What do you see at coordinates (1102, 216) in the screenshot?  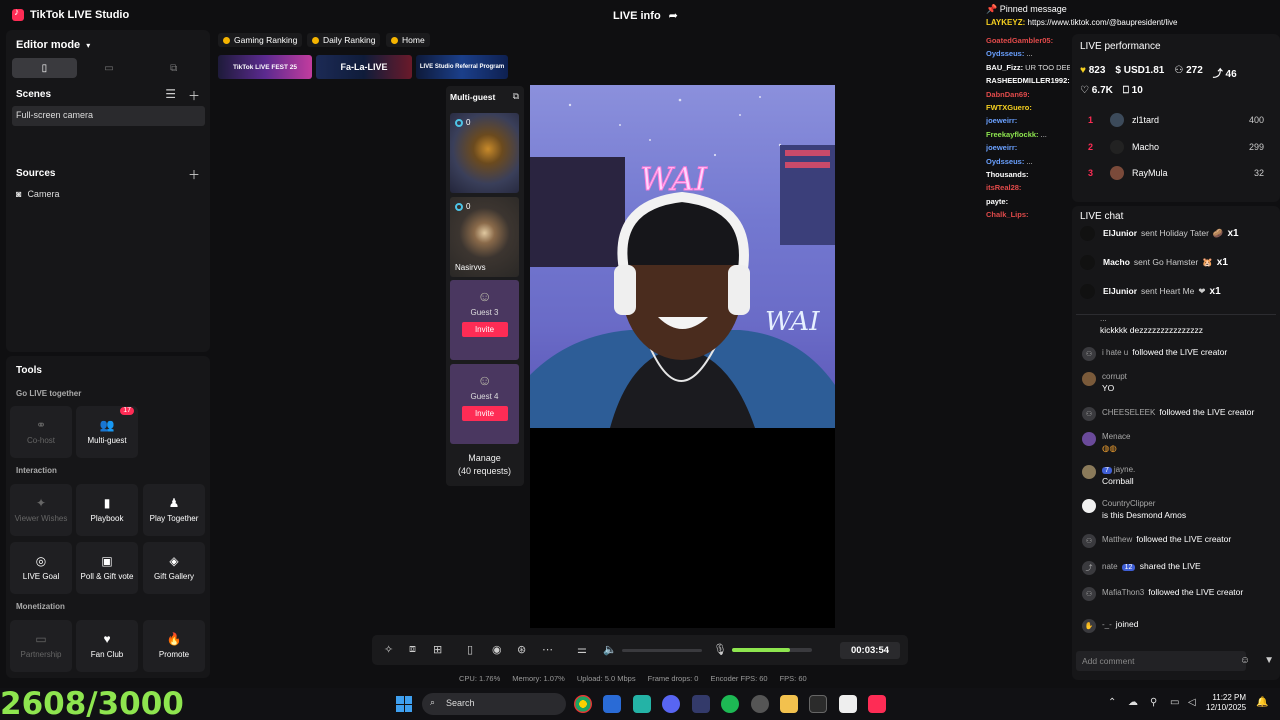 I see `live-chat-title: LIVE chat` at bounding box center [1102, 216].